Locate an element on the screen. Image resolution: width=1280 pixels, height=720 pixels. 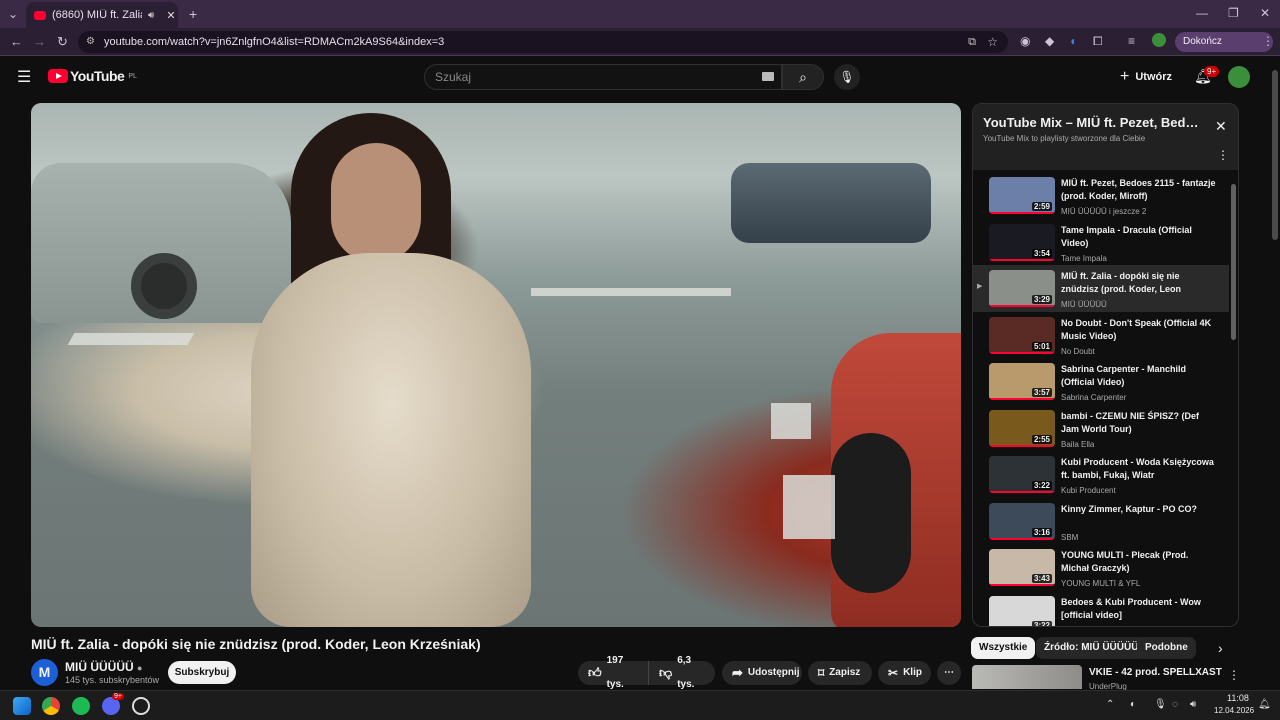
create-button: + Utwórz is located at coordinates (1146, 77).